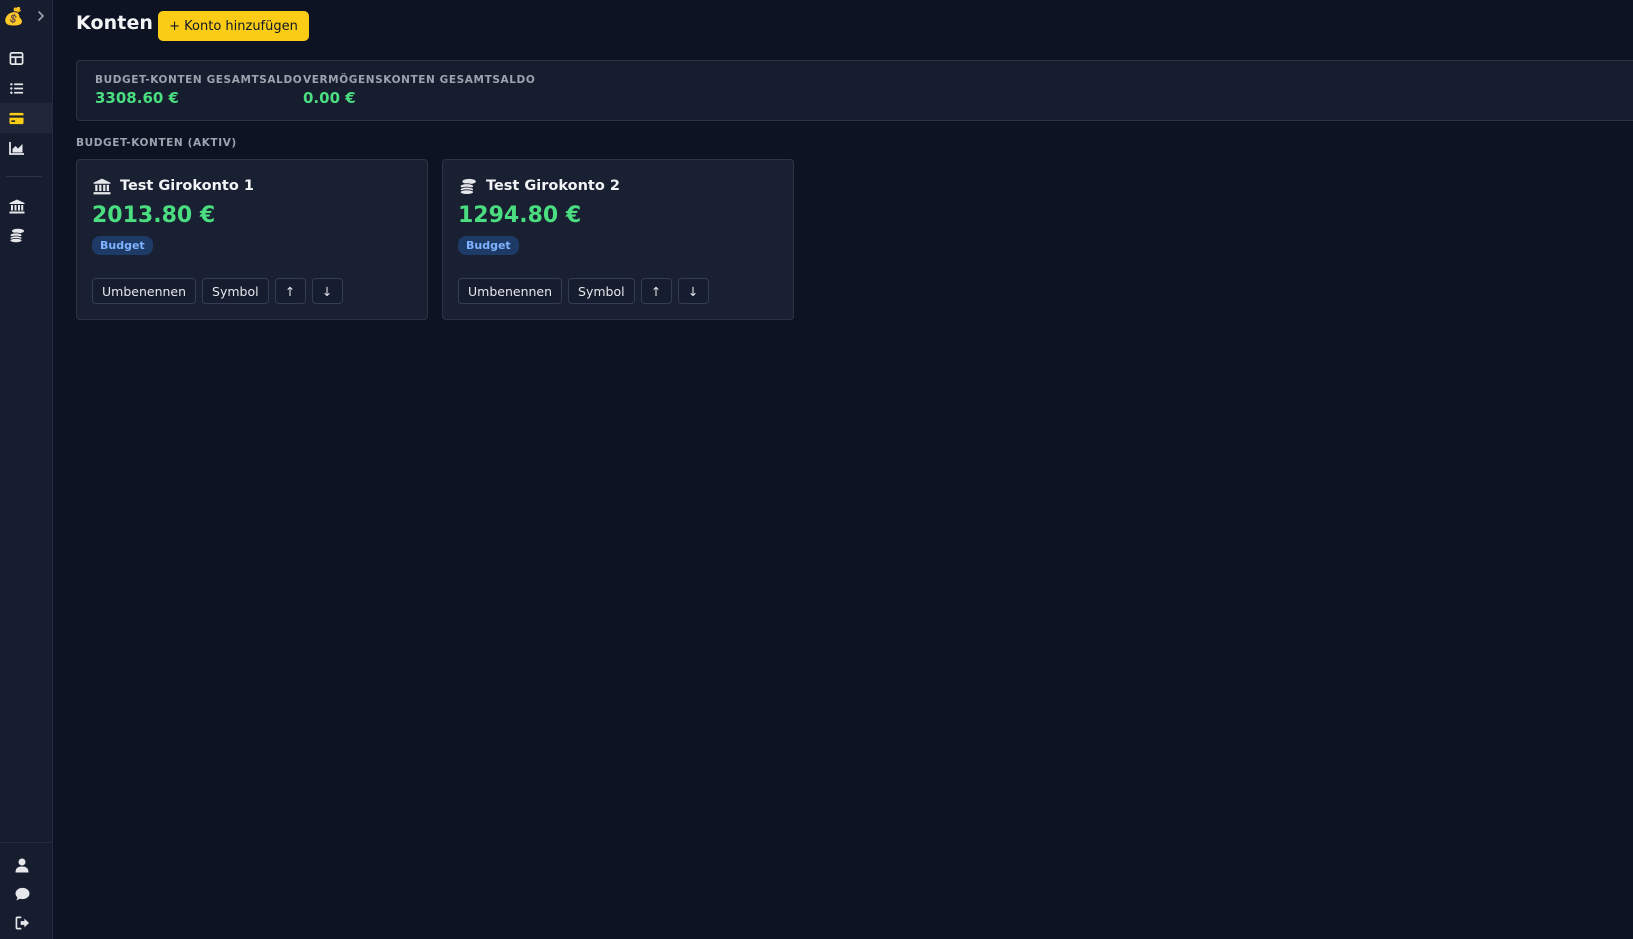 The image size is (1633, 939). Describe the element at coordinates (16, 58) in the screenshot. I see `dashboard-icon` at that location.